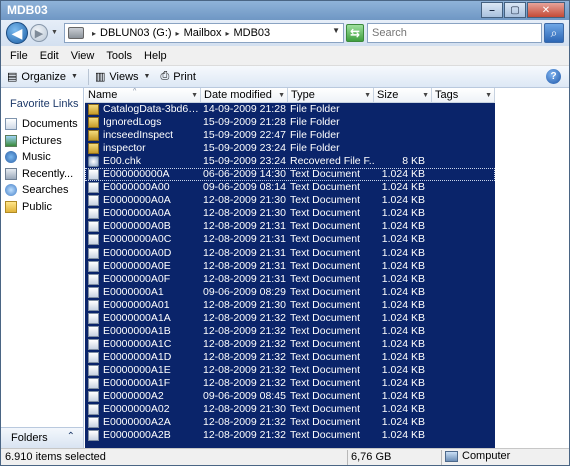 The width and height of the screenshot is (570, 466). I want to click on minimize-button: –, so click(492, 10).